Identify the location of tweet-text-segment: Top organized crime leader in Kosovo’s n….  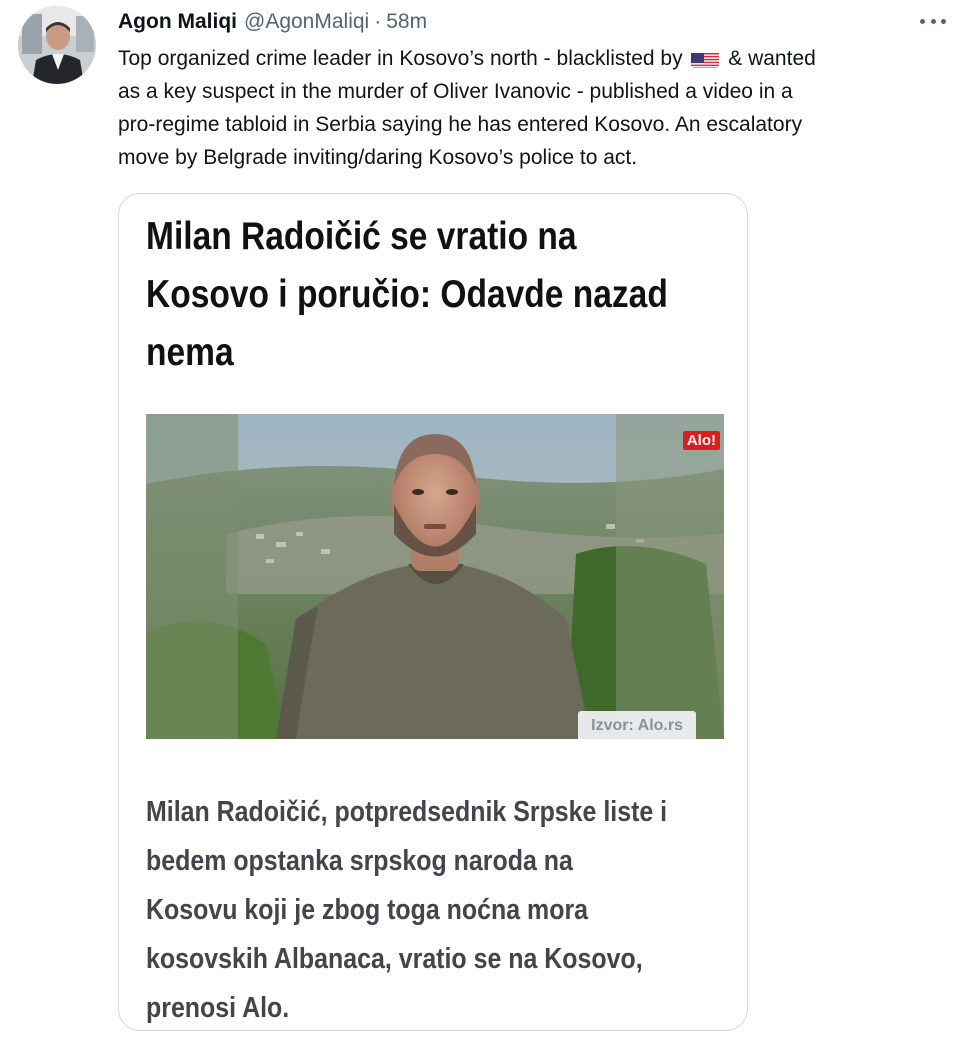
(403, 58).